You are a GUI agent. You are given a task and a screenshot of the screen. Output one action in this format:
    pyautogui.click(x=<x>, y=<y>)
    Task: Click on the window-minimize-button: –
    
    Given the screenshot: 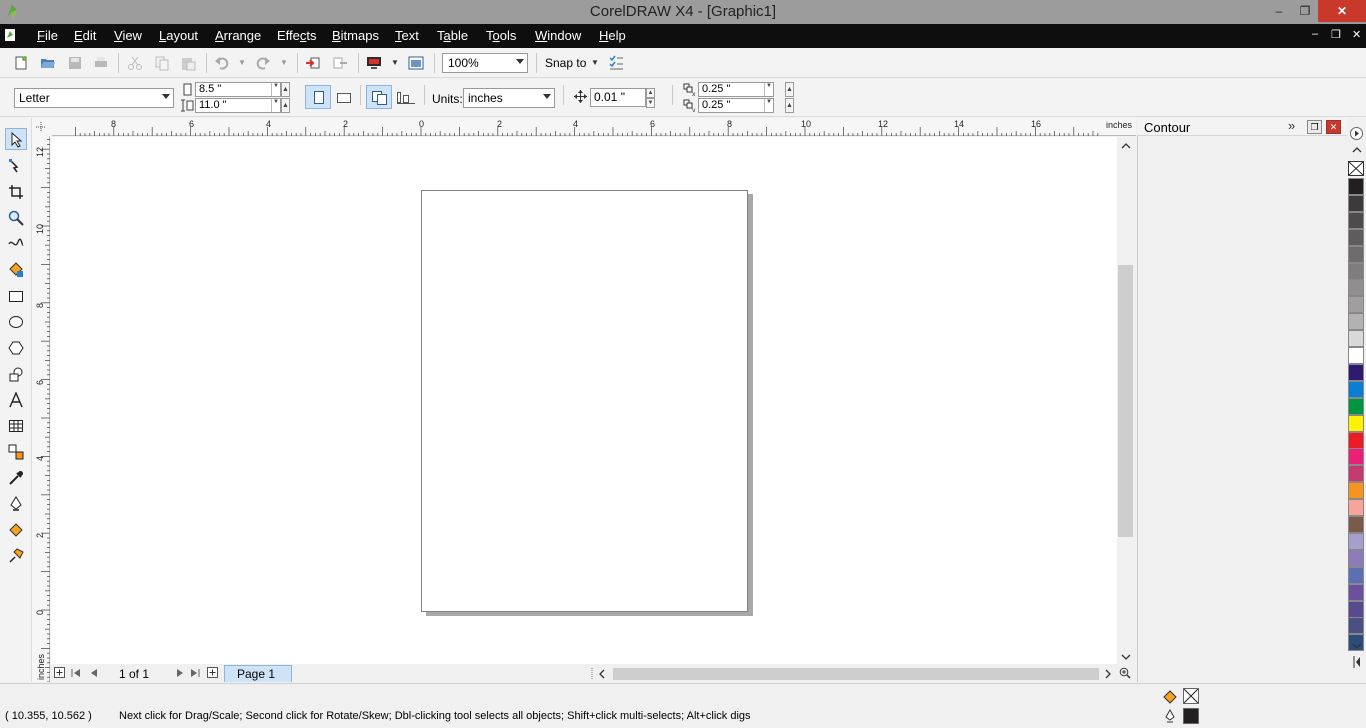 What is the action you would take?
    pyautogui.click(x=1279, y=11)
    